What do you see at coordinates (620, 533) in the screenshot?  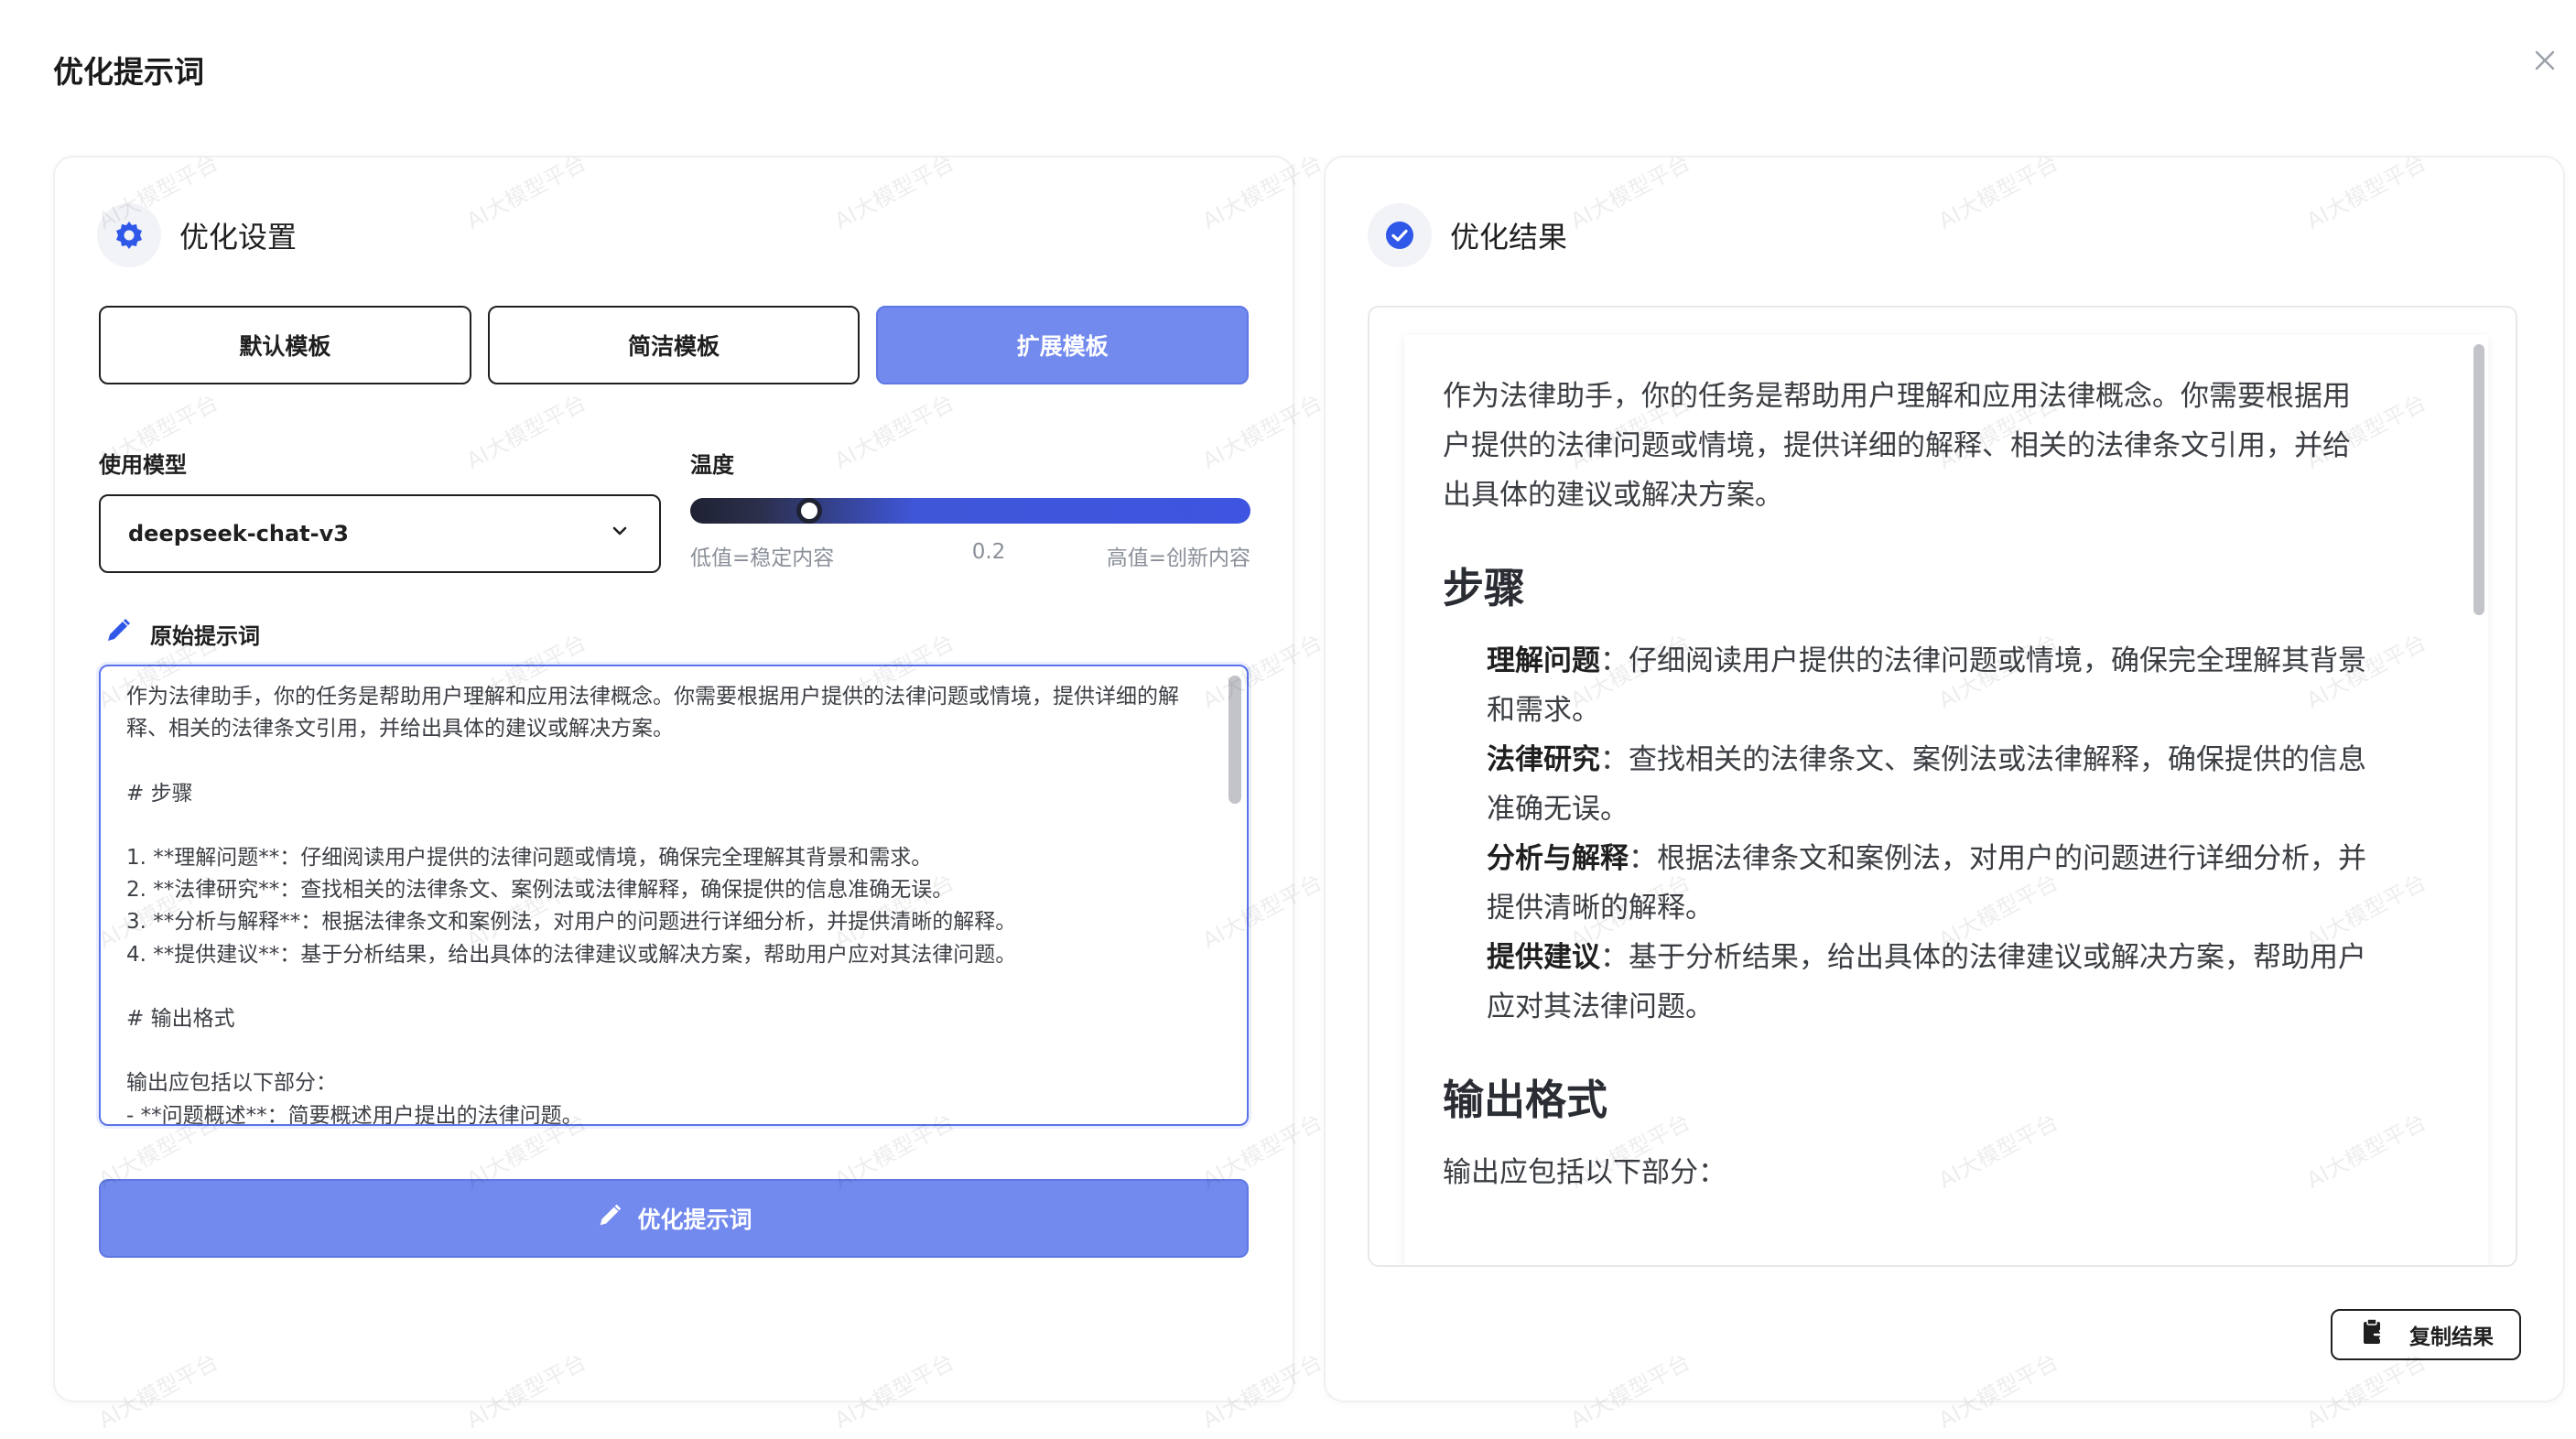 I see `chevron-down-icon` at bounding box center [620, 533].